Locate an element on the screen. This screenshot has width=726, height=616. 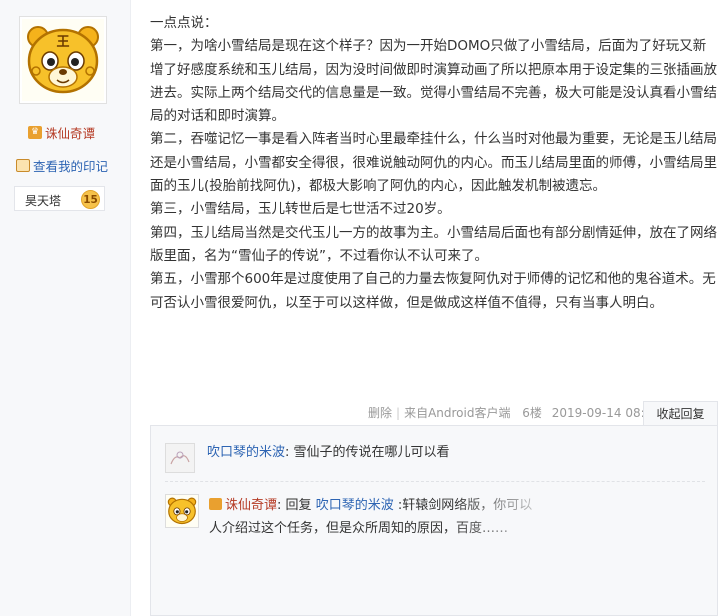
avatar: 王 is located at coordinates (63, 60).